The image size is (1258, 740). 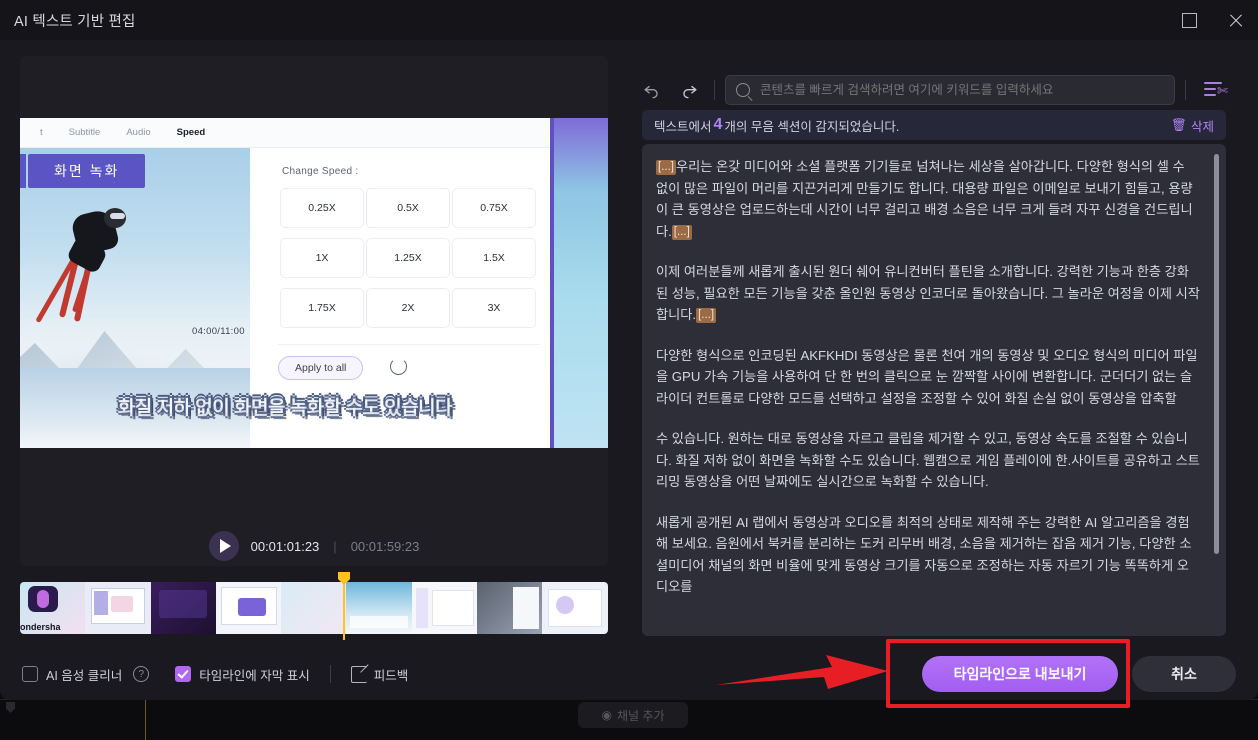 I want to click on speed-panel-divider, so click(x=409, y=344).